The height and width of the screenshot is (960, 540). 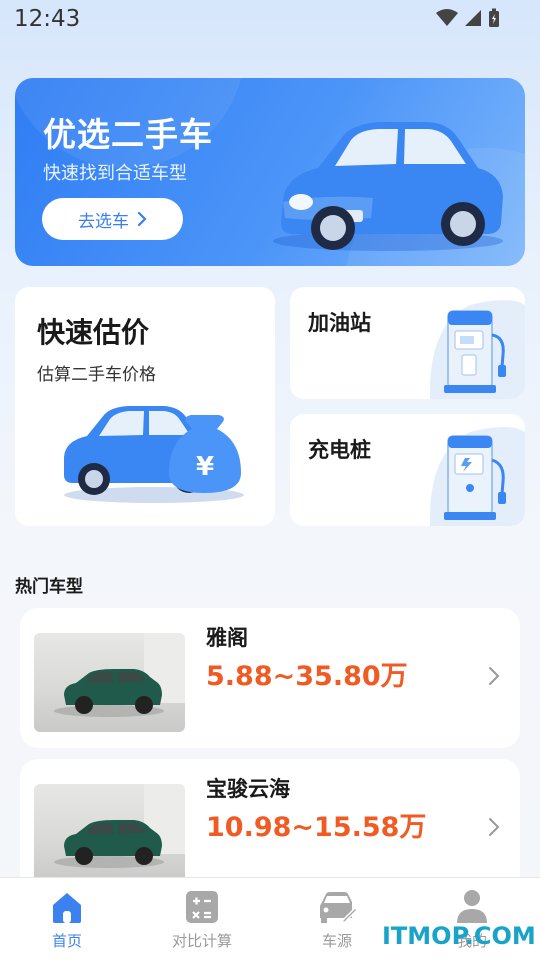 What do you see at coordinates (270, 19) in the screenshot?
I see `status-bar: 12:43` at bounding box center [270, 19].